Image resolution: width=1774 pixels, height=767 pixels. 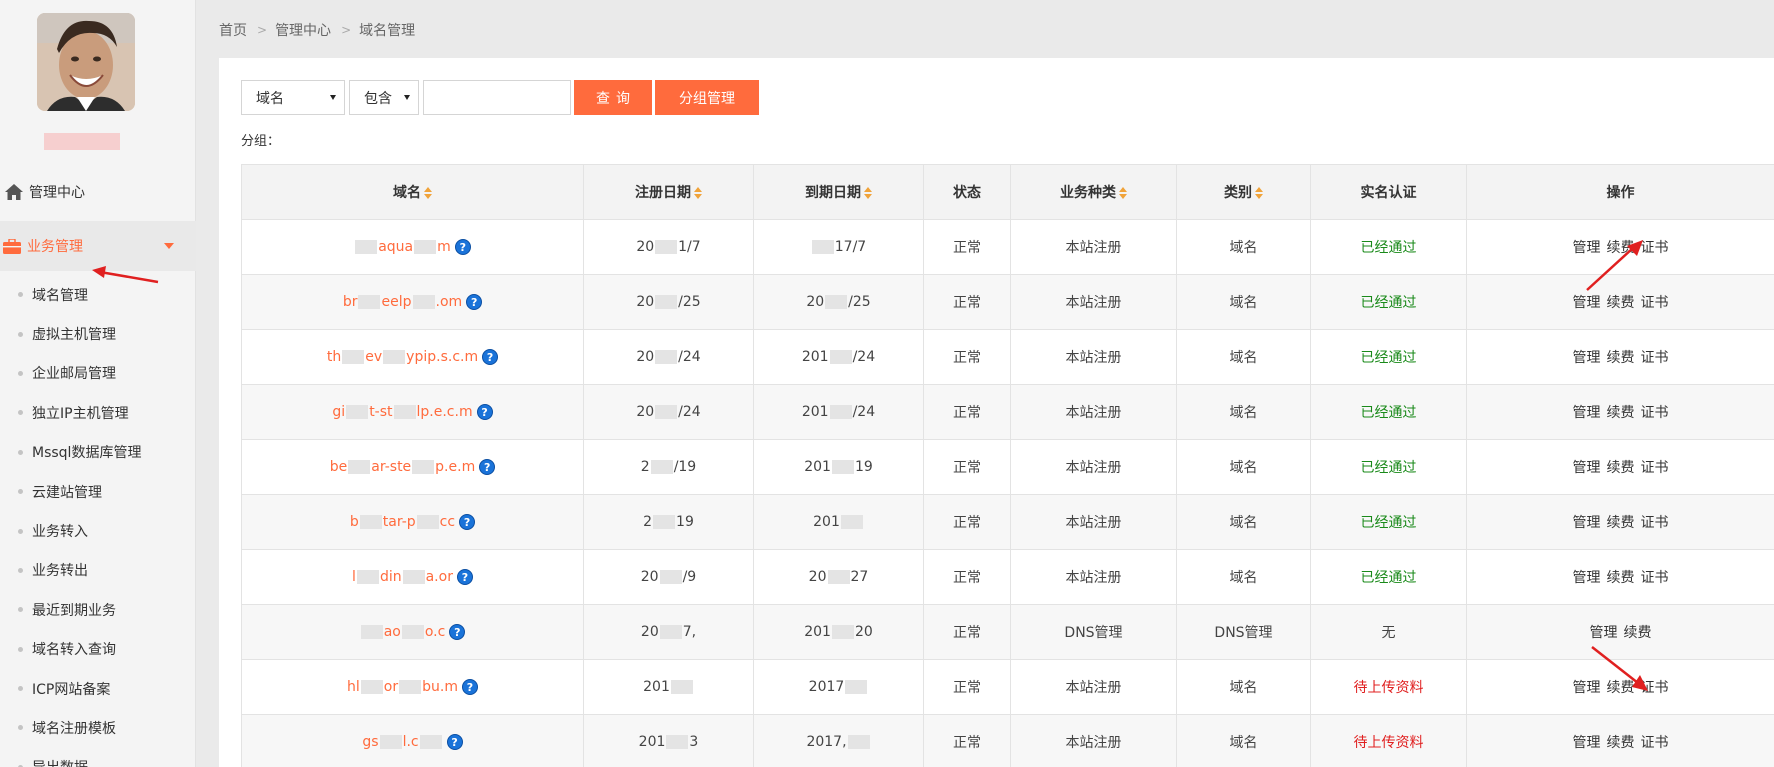 What do you see at coordinates (838, 412) in the screenshot?
I see `cell-exp-date: 201/24` at bounding box center [838, 412].